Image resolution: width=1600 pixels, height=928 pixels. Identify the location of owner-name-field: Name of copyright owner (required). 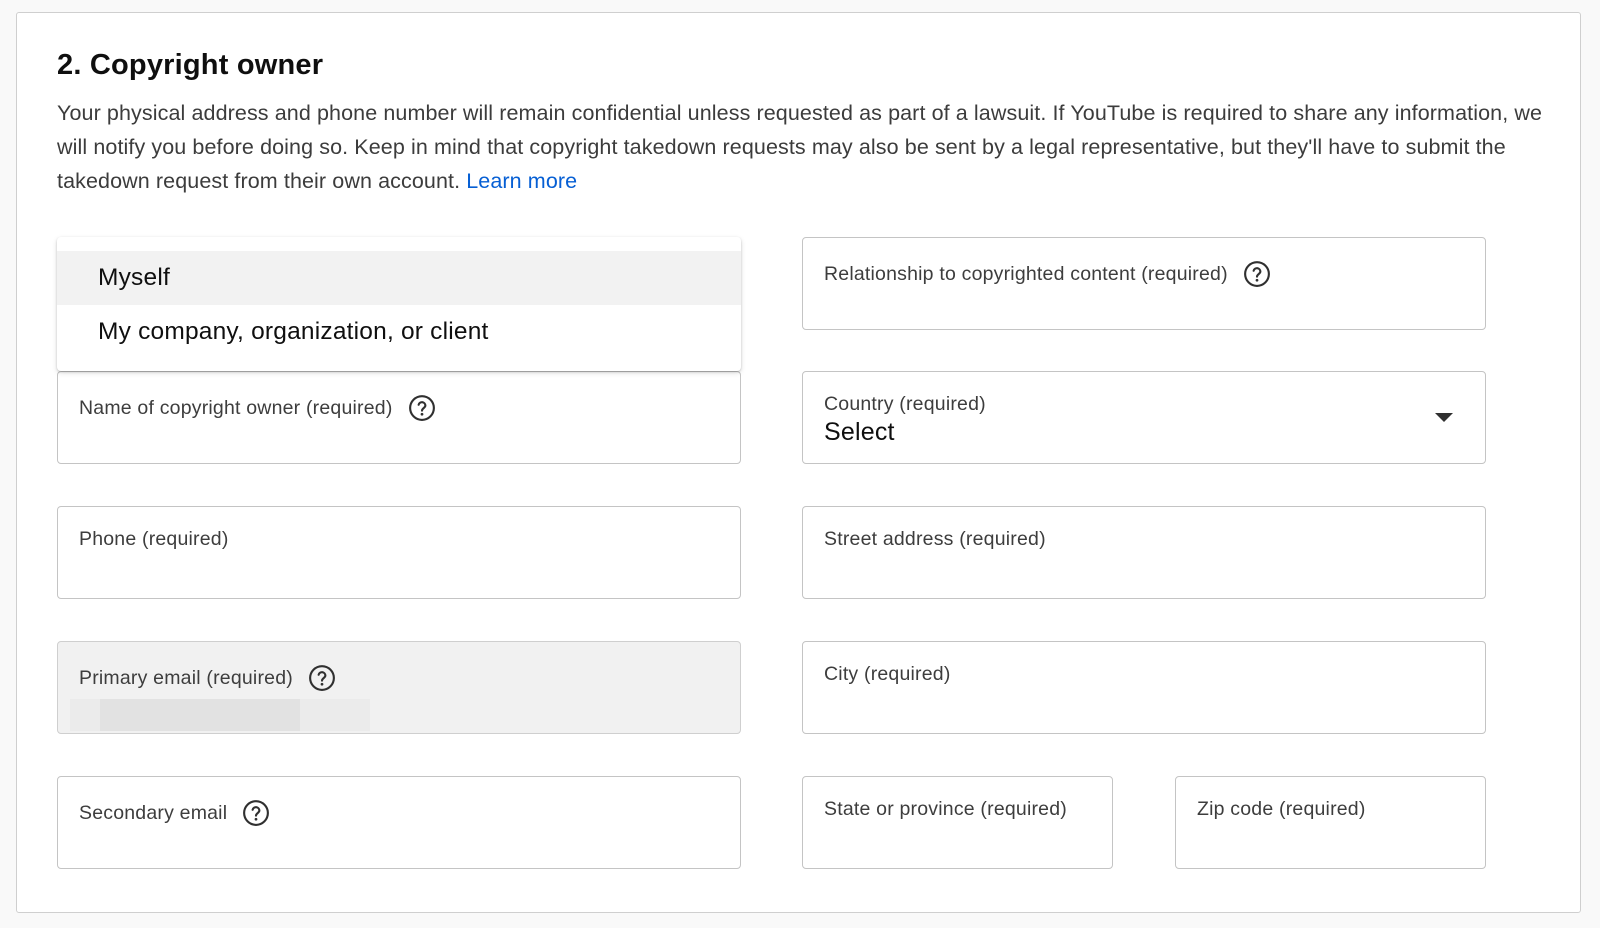
(399, 417).